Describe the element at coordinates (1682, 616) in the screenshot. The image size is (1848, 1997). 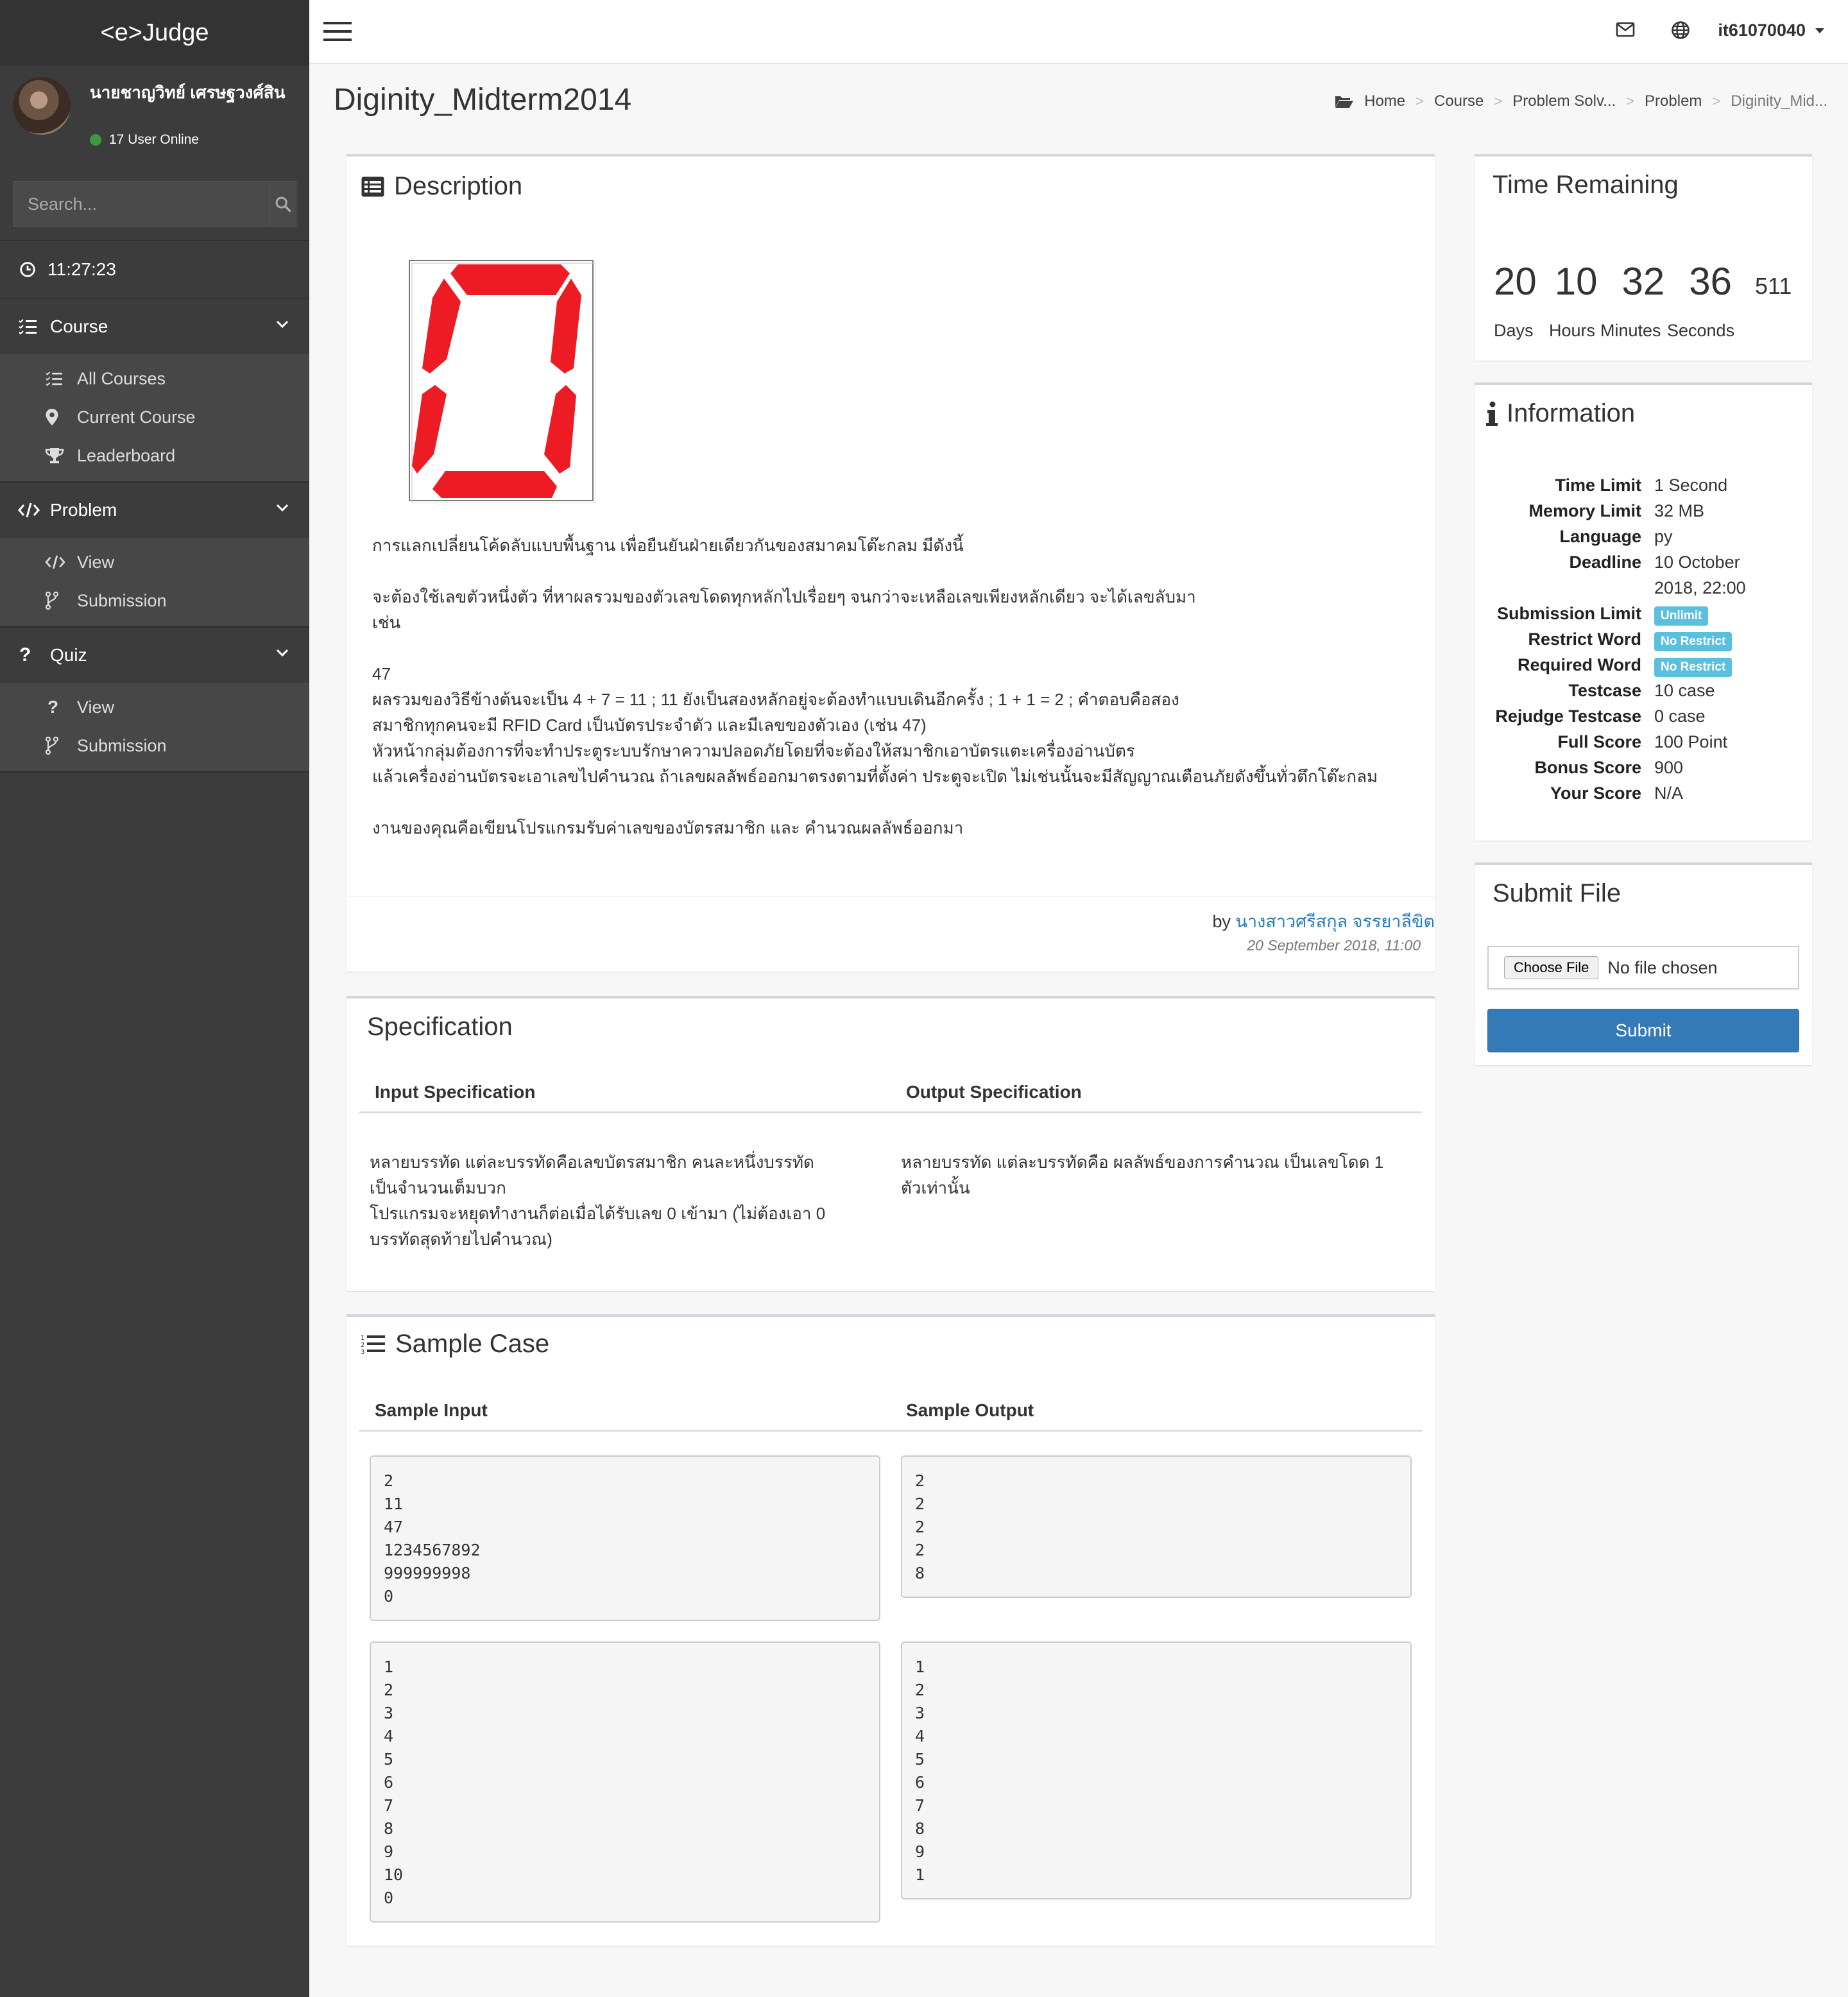
I see `status-badge: Unlimit` at that location.